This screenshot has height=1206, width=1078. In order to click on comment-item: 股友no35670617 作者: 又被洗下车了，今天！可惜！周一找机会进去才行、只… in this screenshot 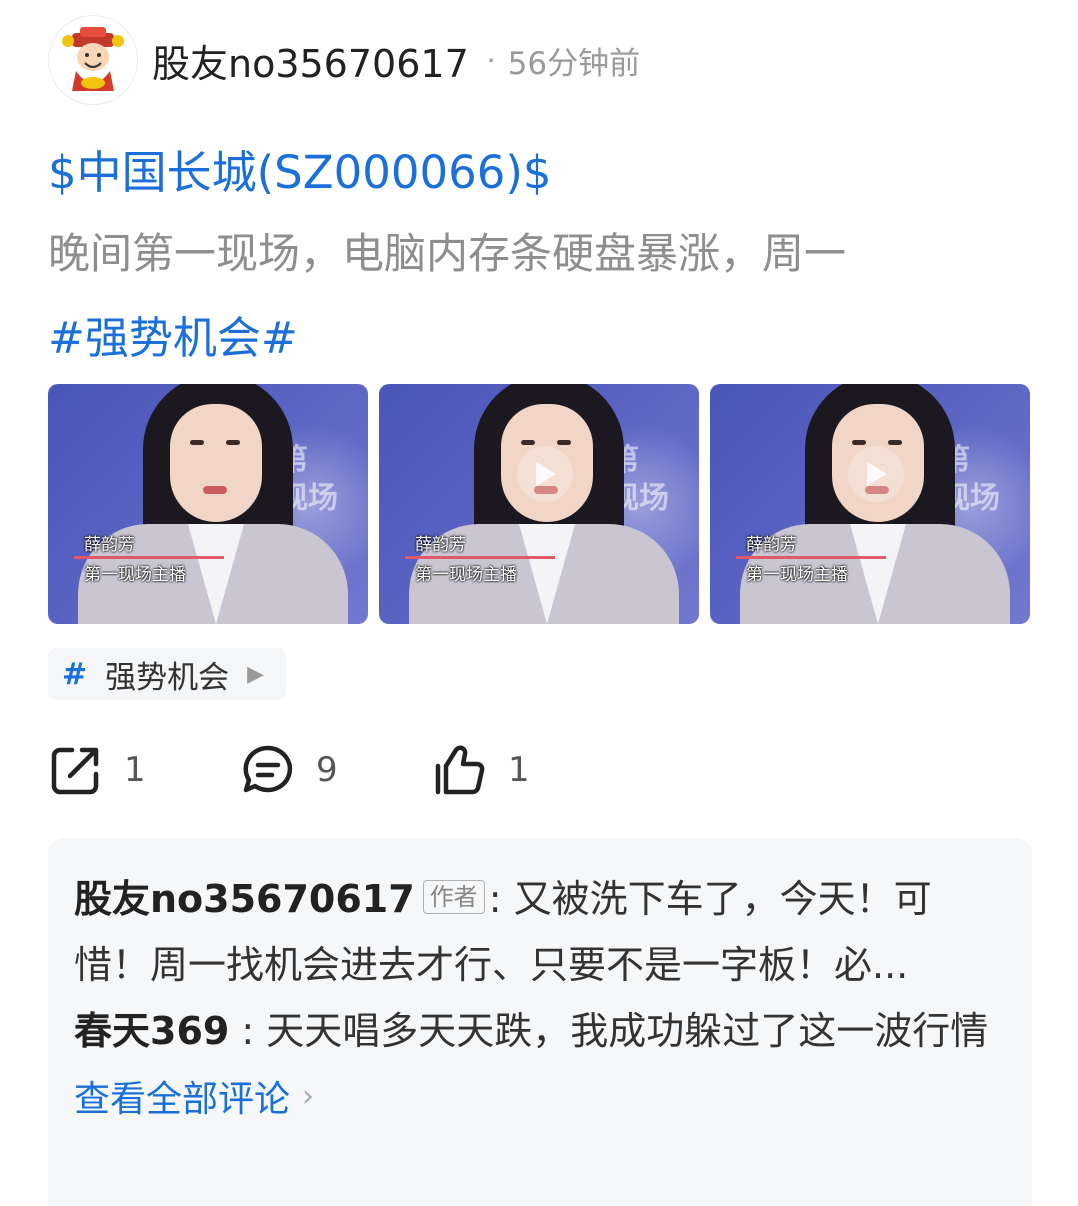, I will do `click(540, 932)`.